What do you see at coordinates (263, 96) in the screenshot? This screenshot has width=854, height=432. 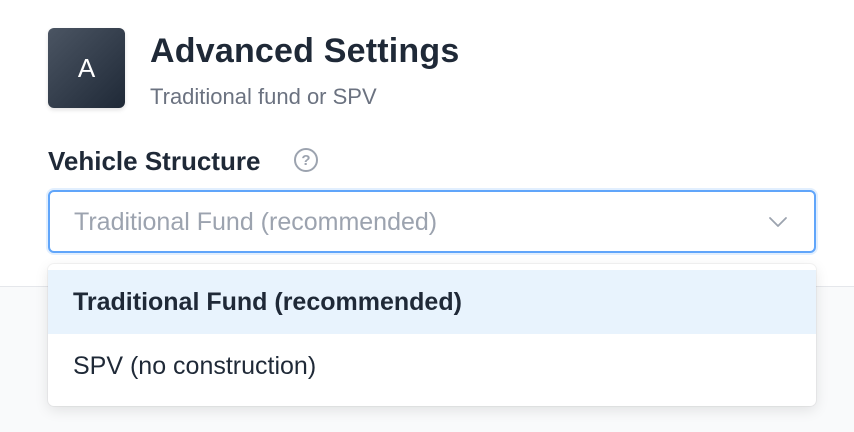 I see `page-subtitle: Traditional fund or SPV` at bounding box center [263, 96].